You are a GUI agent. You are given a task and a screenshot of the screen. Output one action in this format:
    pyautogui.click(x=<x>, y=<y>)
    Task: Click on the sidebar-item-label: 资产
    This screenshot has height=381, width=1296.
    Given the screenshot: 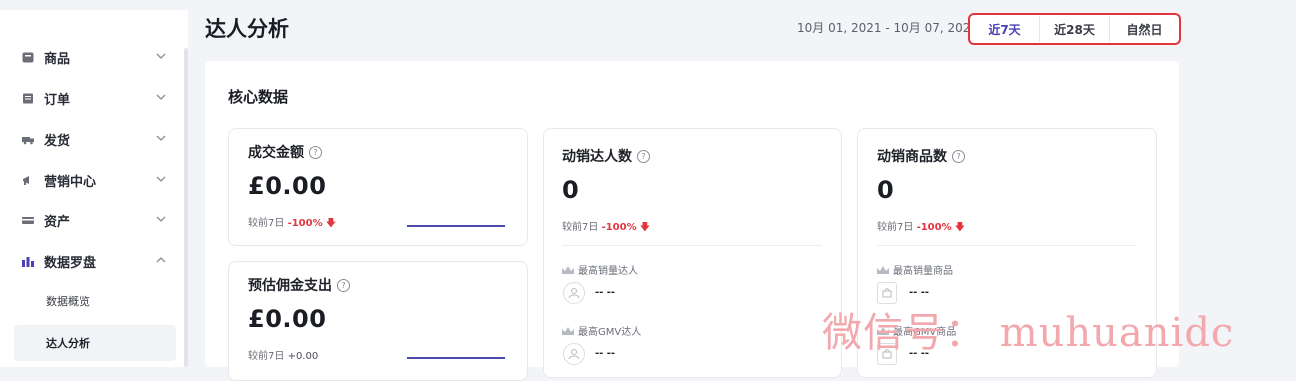 What is the action you would take?
    pyautogui.click(x=57, y=222)
    